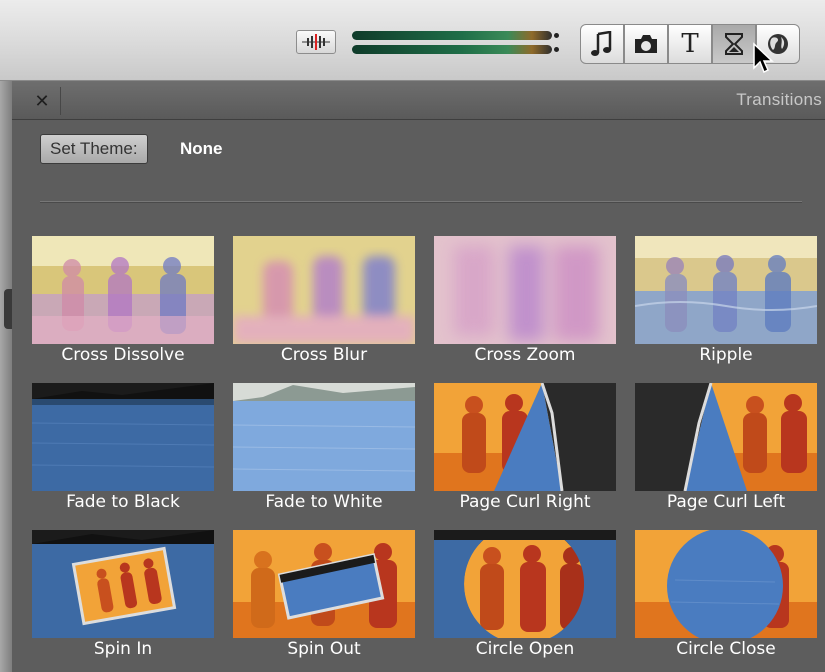 The height and width of the screenshot is (672, 825). I want to click on transition-thumb-spin-in, so click(123, 584).